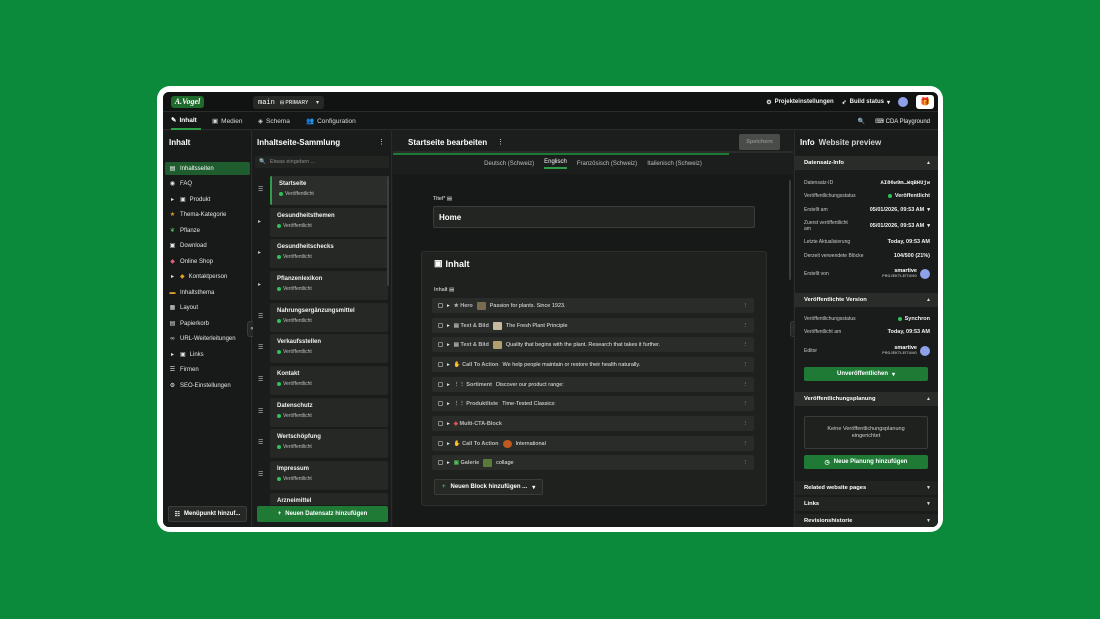  What do you see at coordinates (207, 199) in the screenshot?
I see `sidebar-item-produkt: ▸ ▣ Produkt` at bounding box center [207, 199].